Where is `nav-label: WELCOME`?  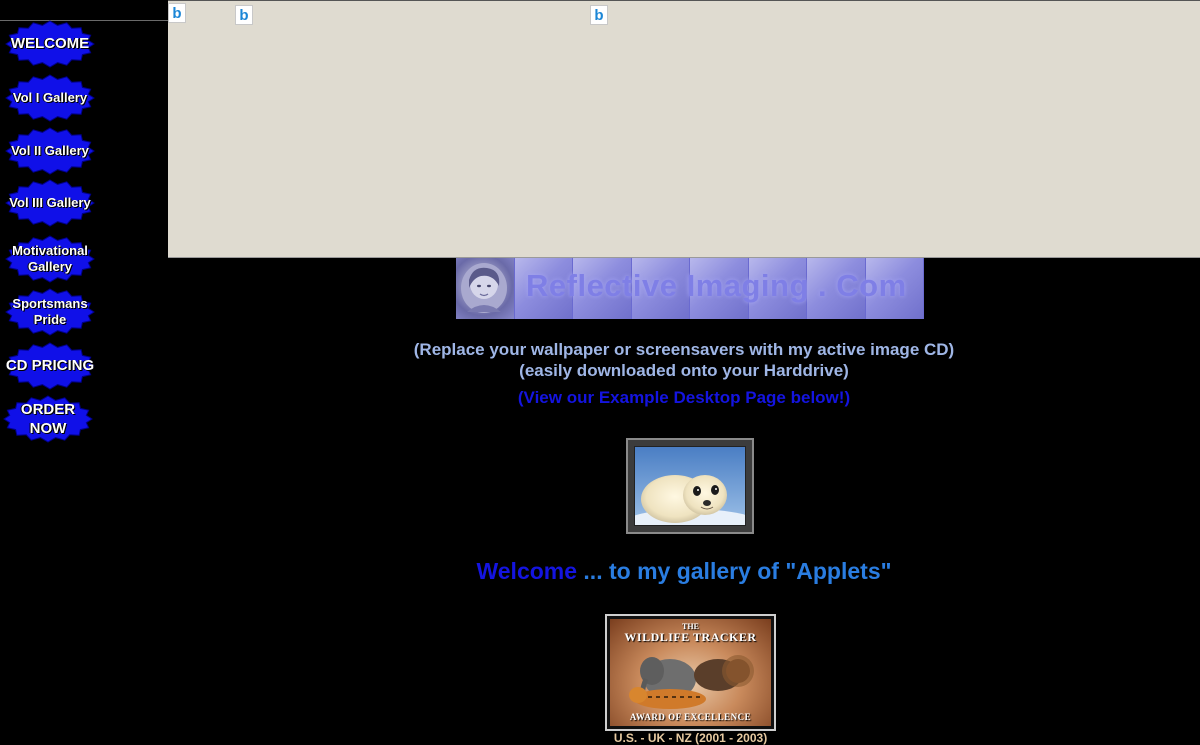
nav-label: WELCOME is located at coordinates (50, 43).